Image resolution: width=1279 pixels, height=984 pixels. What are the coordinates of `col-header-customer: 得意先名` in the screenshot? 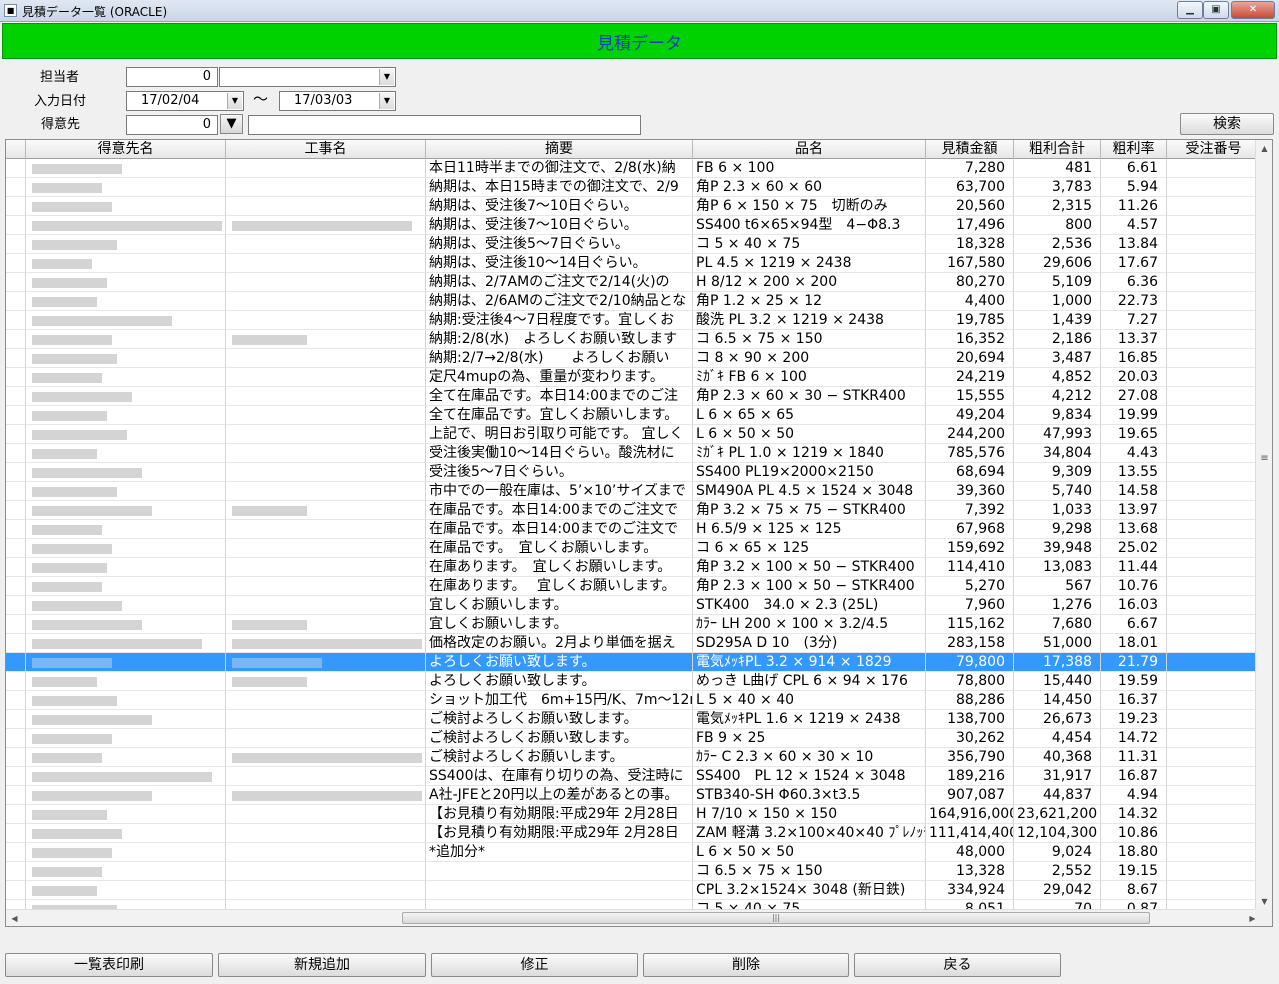 It's located at (126, 149).